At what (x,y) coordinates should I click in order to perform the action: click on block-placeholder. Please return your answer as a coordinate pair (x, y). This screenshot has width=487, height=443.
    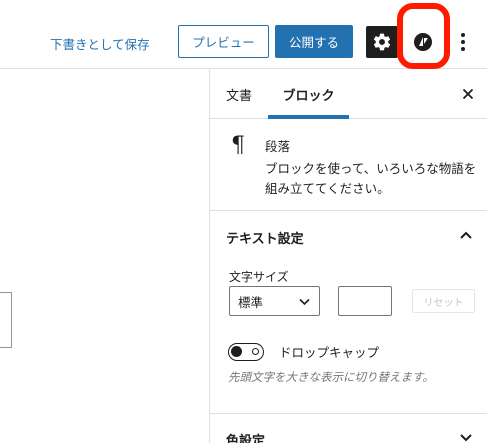
    Looking at the image, I should click on (6, 320).